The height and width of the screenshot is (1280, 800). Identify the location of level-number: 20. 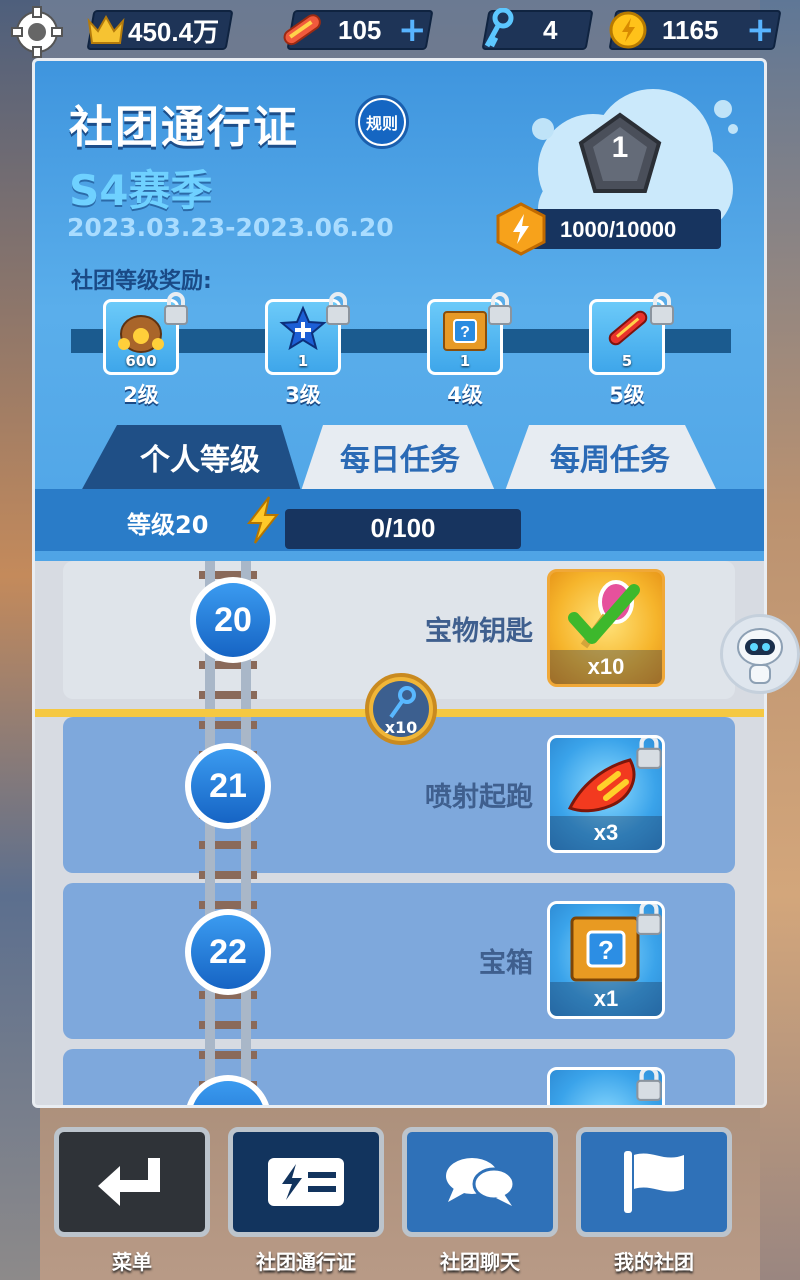
(233, 620).